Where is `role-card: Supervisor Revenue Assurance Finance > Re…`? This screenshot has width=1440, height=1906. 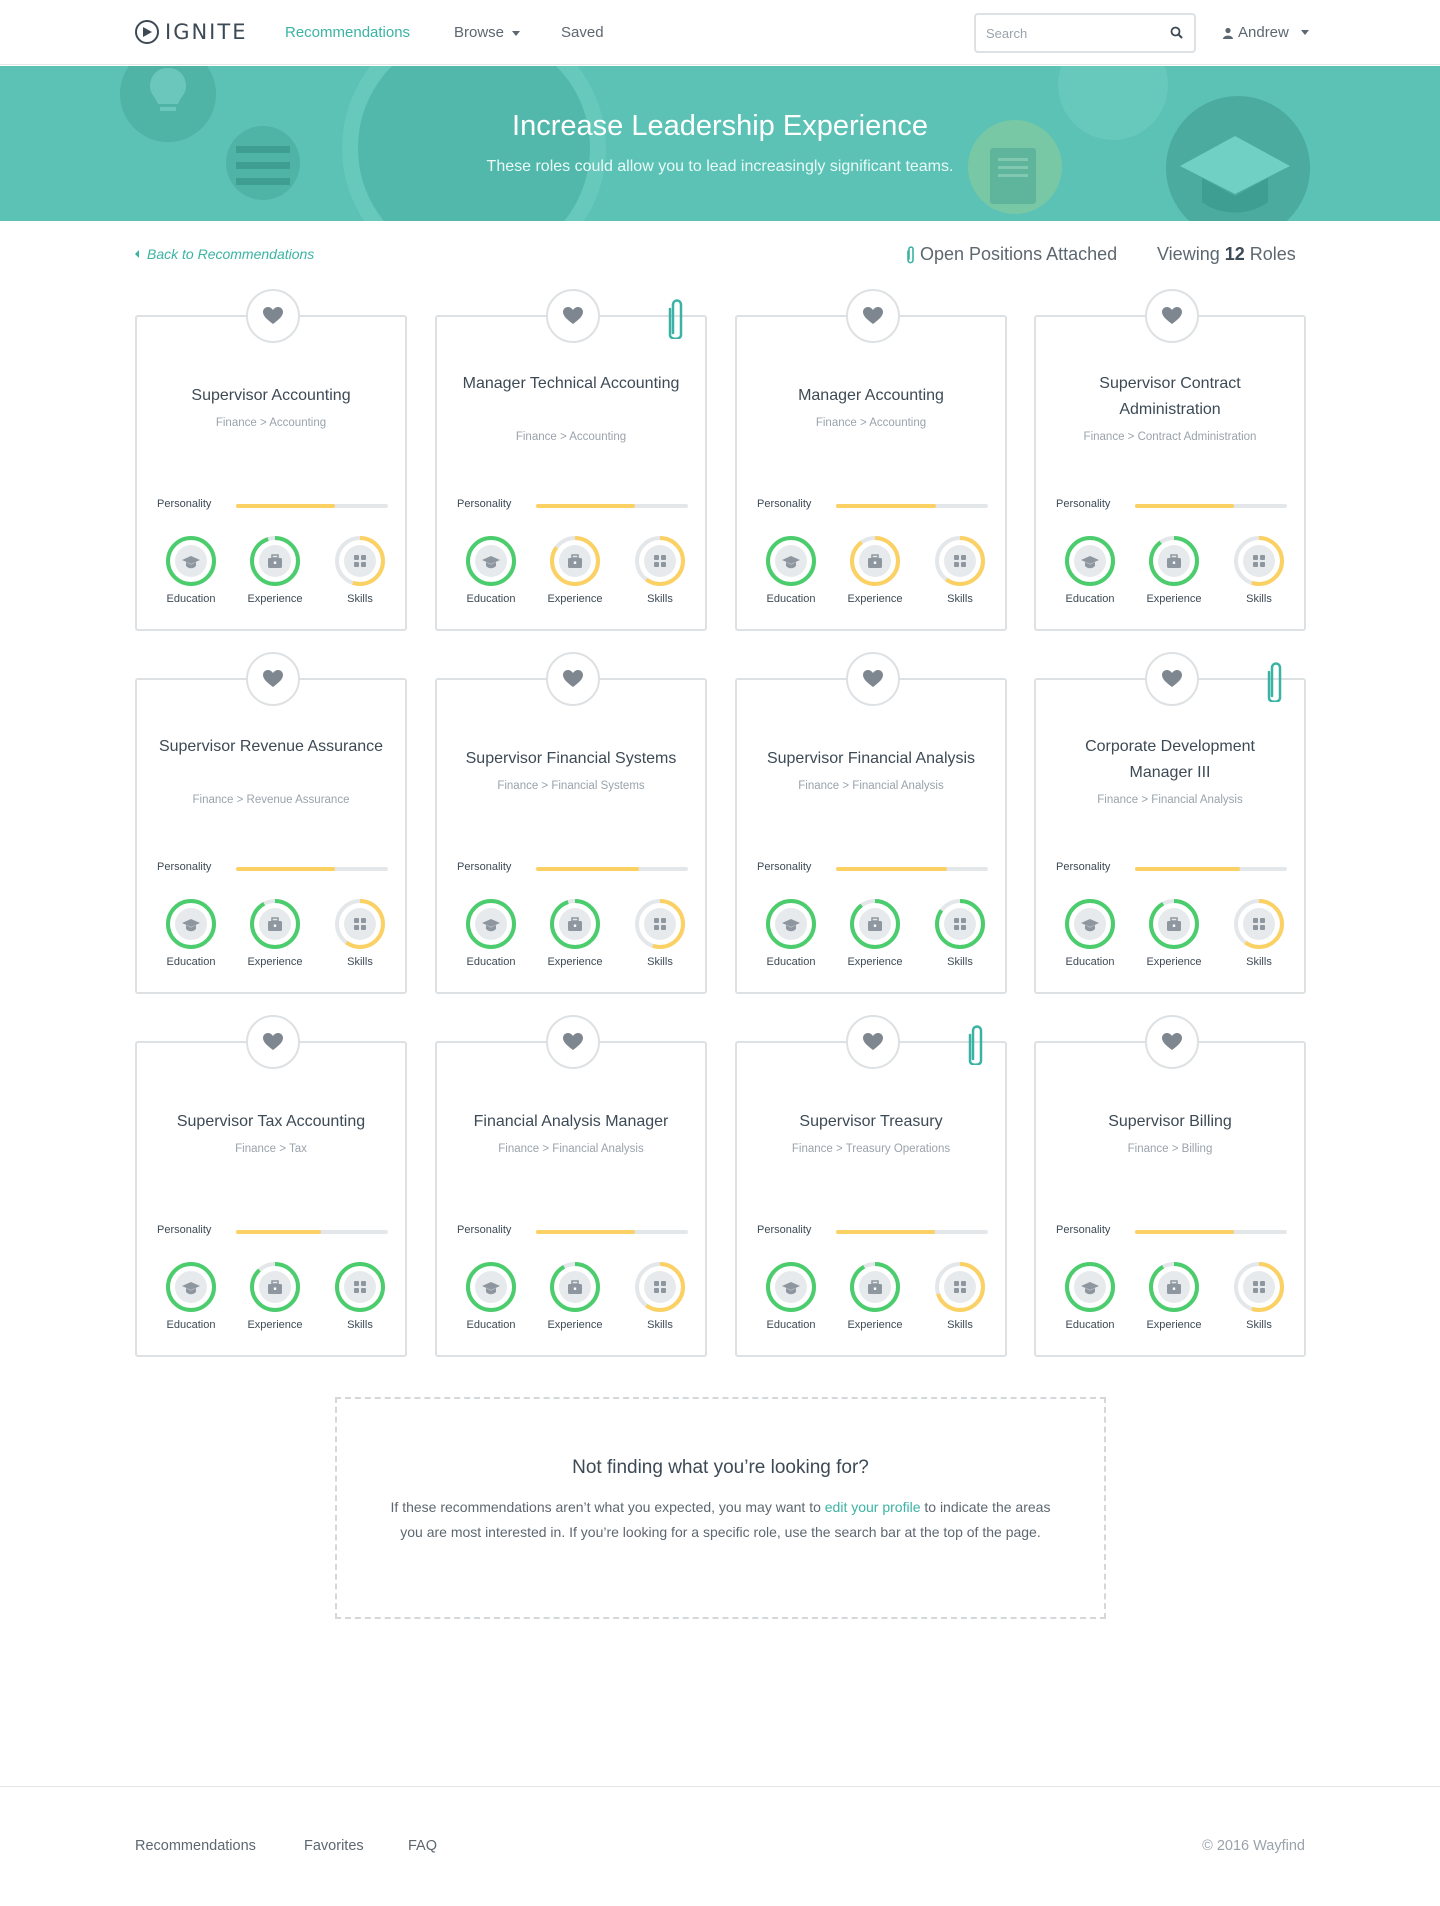
role-card: Supervisor Revenue Assurance Finance > Re… is located at coordinates (271, 823).